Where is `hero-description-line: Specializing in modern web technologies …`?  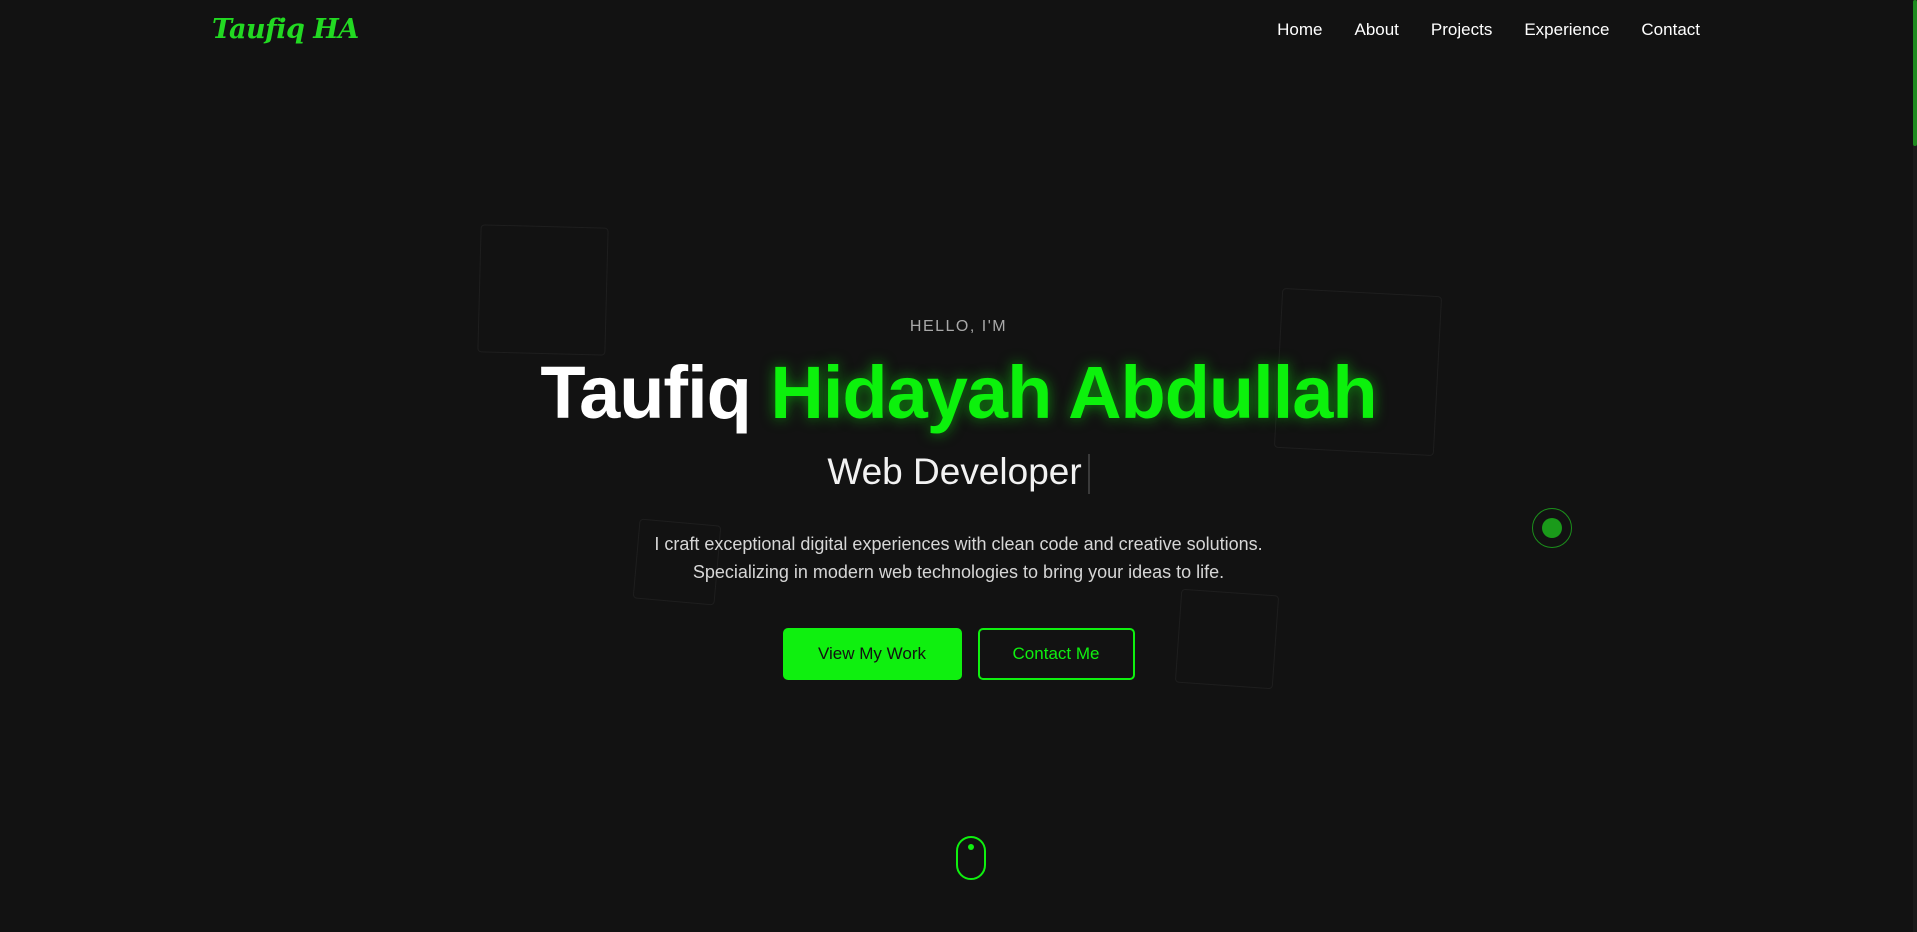
hero-description-line: Specializing in modern web technologies … is located at coordinates (958, 572).